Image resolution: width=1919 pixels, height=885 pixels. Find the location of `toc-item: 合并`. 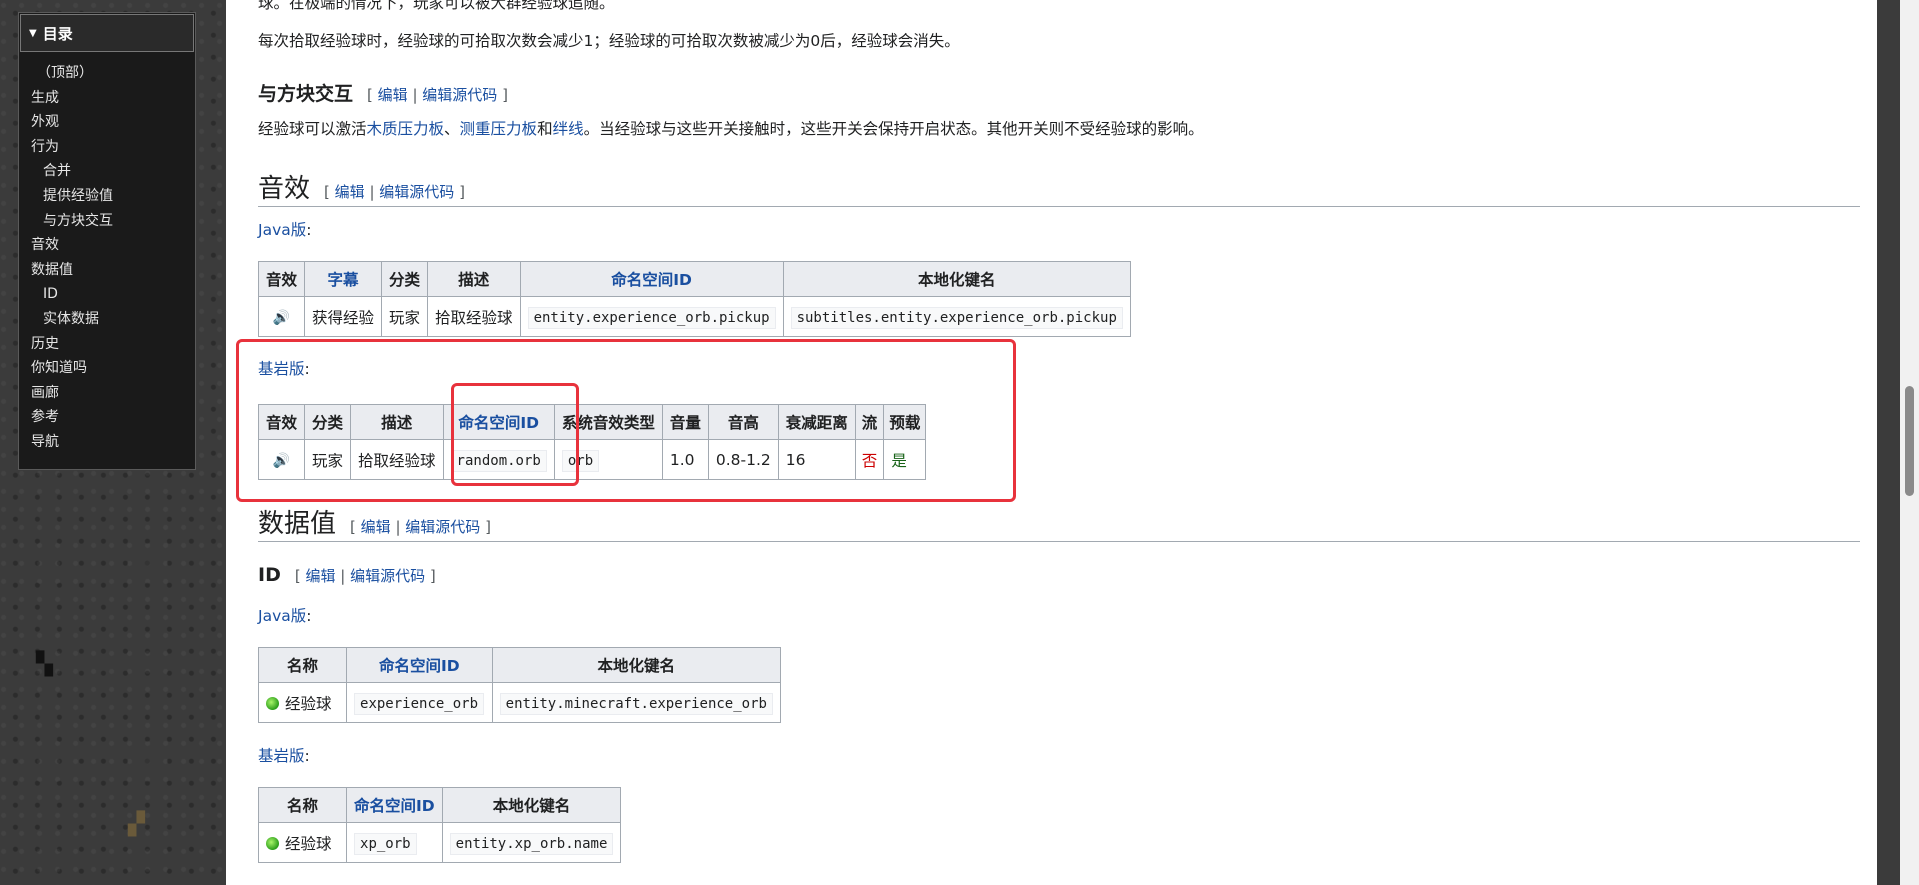

toc-item: 合并 is located at coordinates (107, 171).